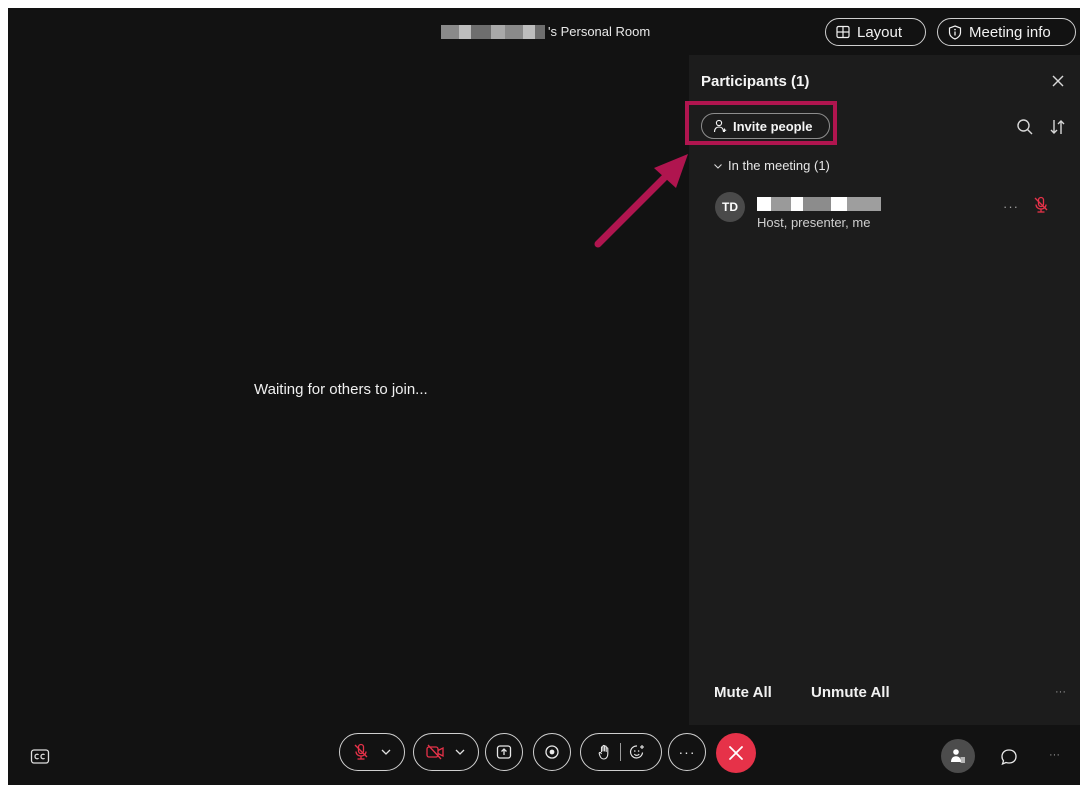 The width and height of the screenshot is (1080, 785). I want to click on avatar: TD, so click(730, 207).